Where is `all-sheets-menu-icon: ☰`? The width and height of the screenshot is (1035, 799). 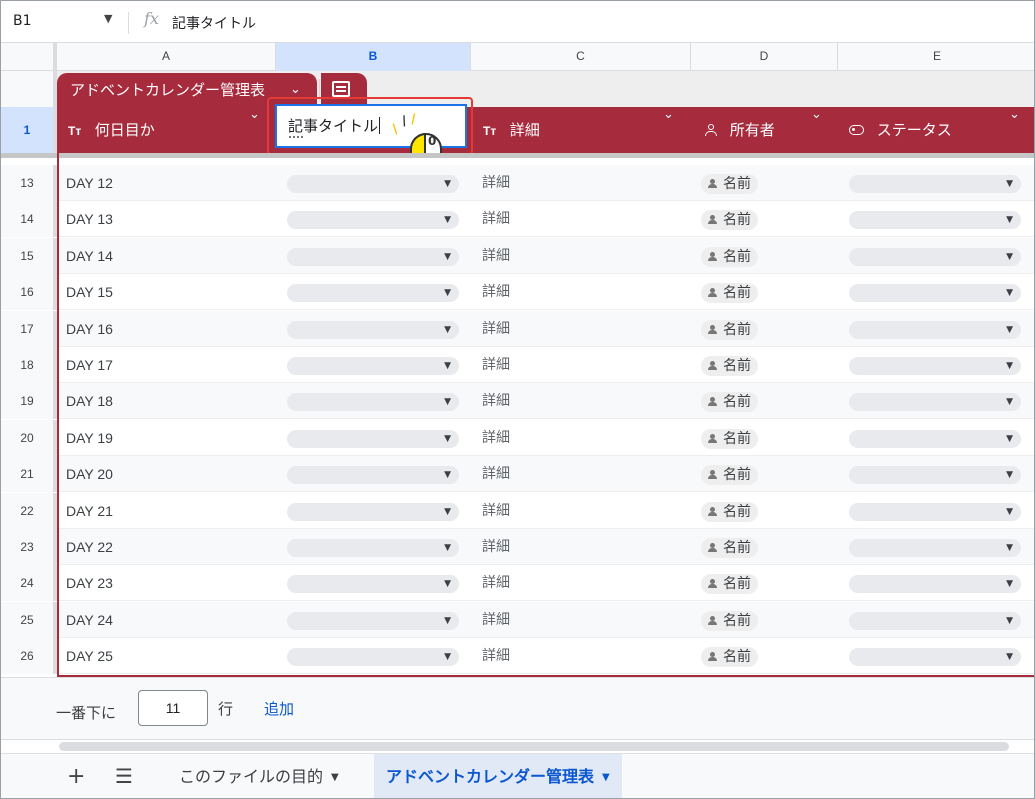 all-sheets-menu-icon: ☰ is located at coordinates (124, 776).